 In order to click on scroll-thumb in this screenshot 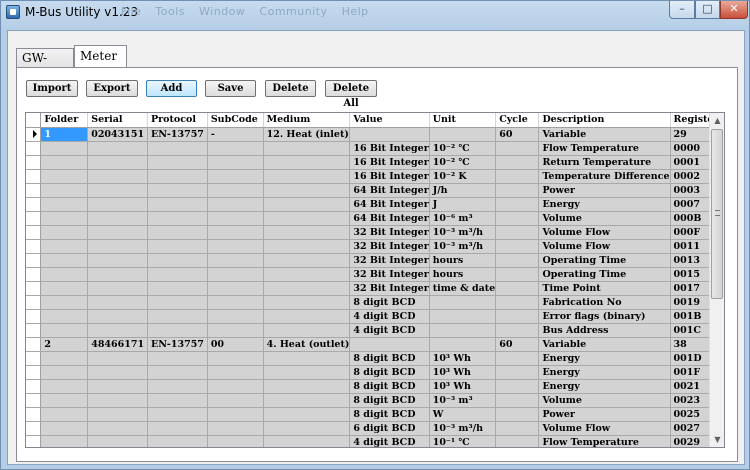, I will do `click(717, 214)`.